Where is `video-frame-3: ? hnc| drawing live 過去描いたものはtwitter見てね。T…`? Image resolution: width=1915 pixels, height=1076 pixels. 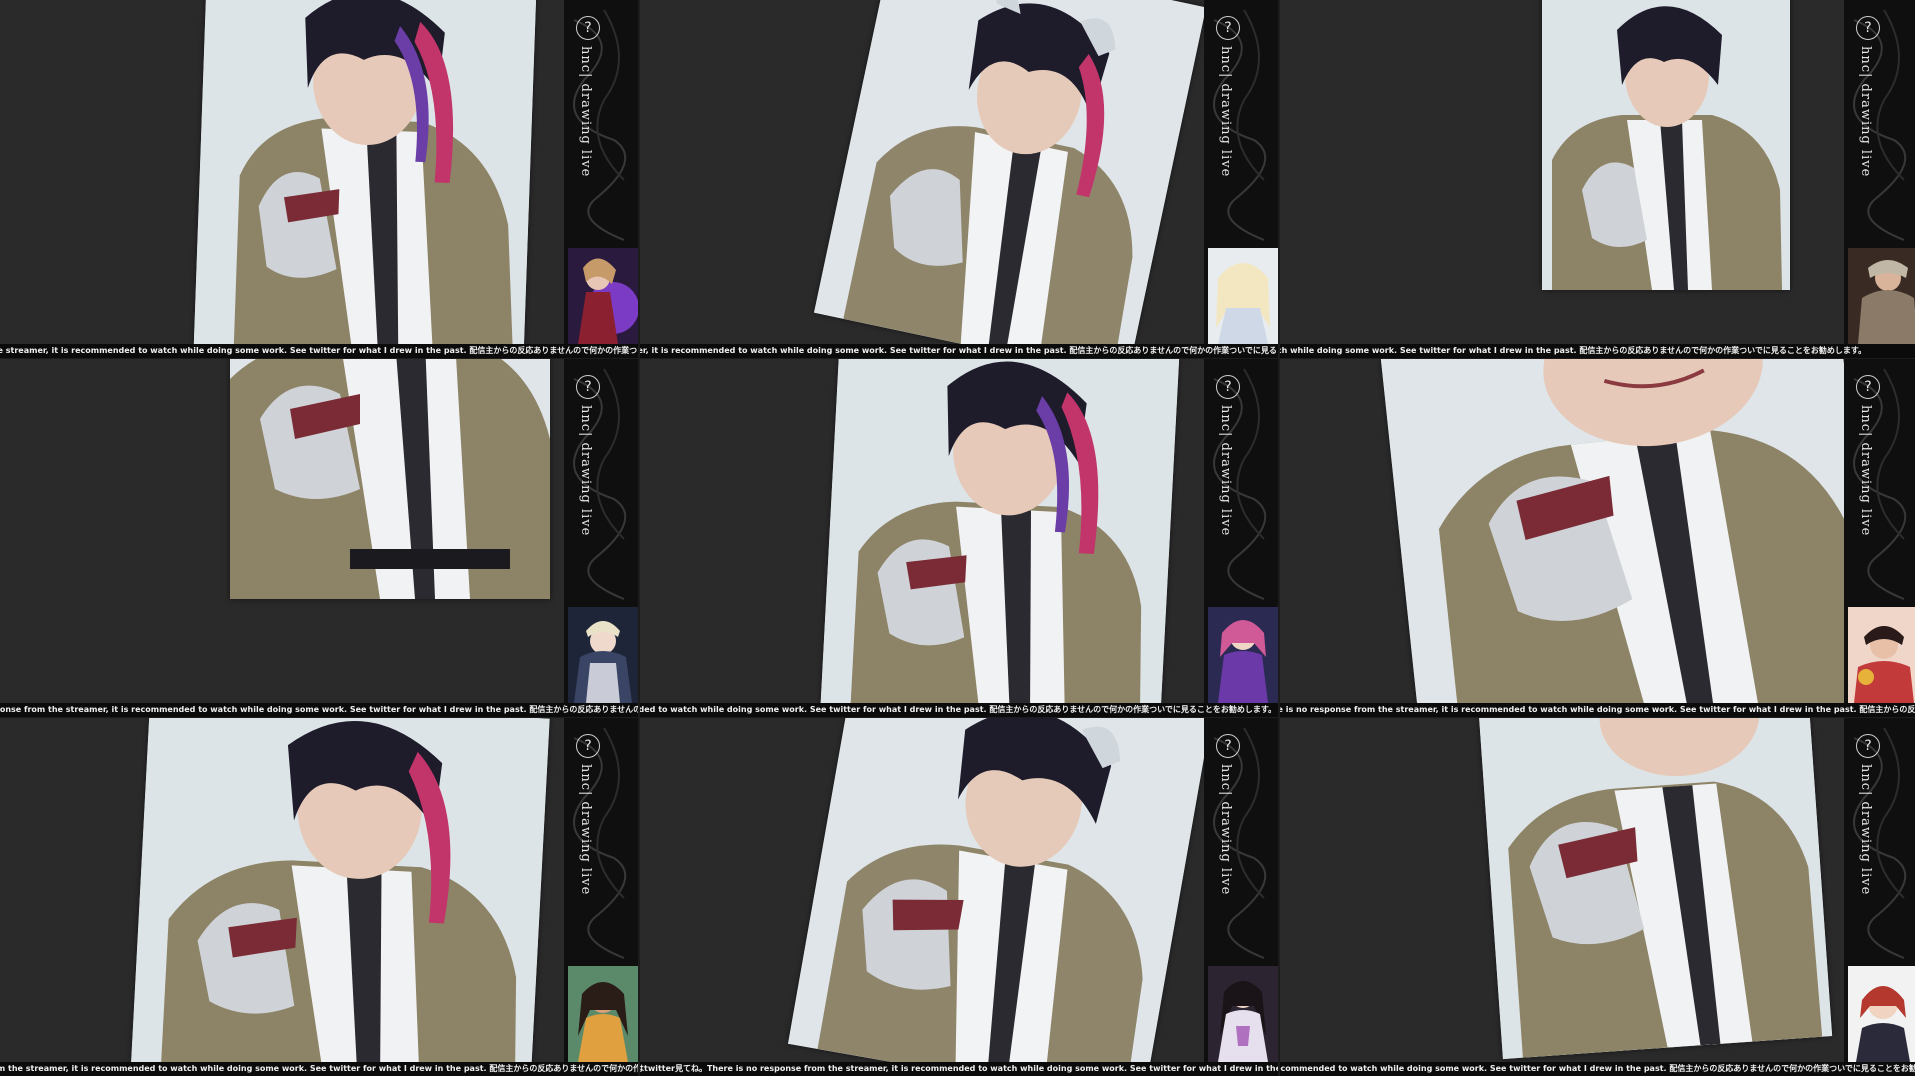 video-frame-3: ? hnc| drawing live 過去描いたものはtwitter見てね。T… is located at coordinates (1597, 179).